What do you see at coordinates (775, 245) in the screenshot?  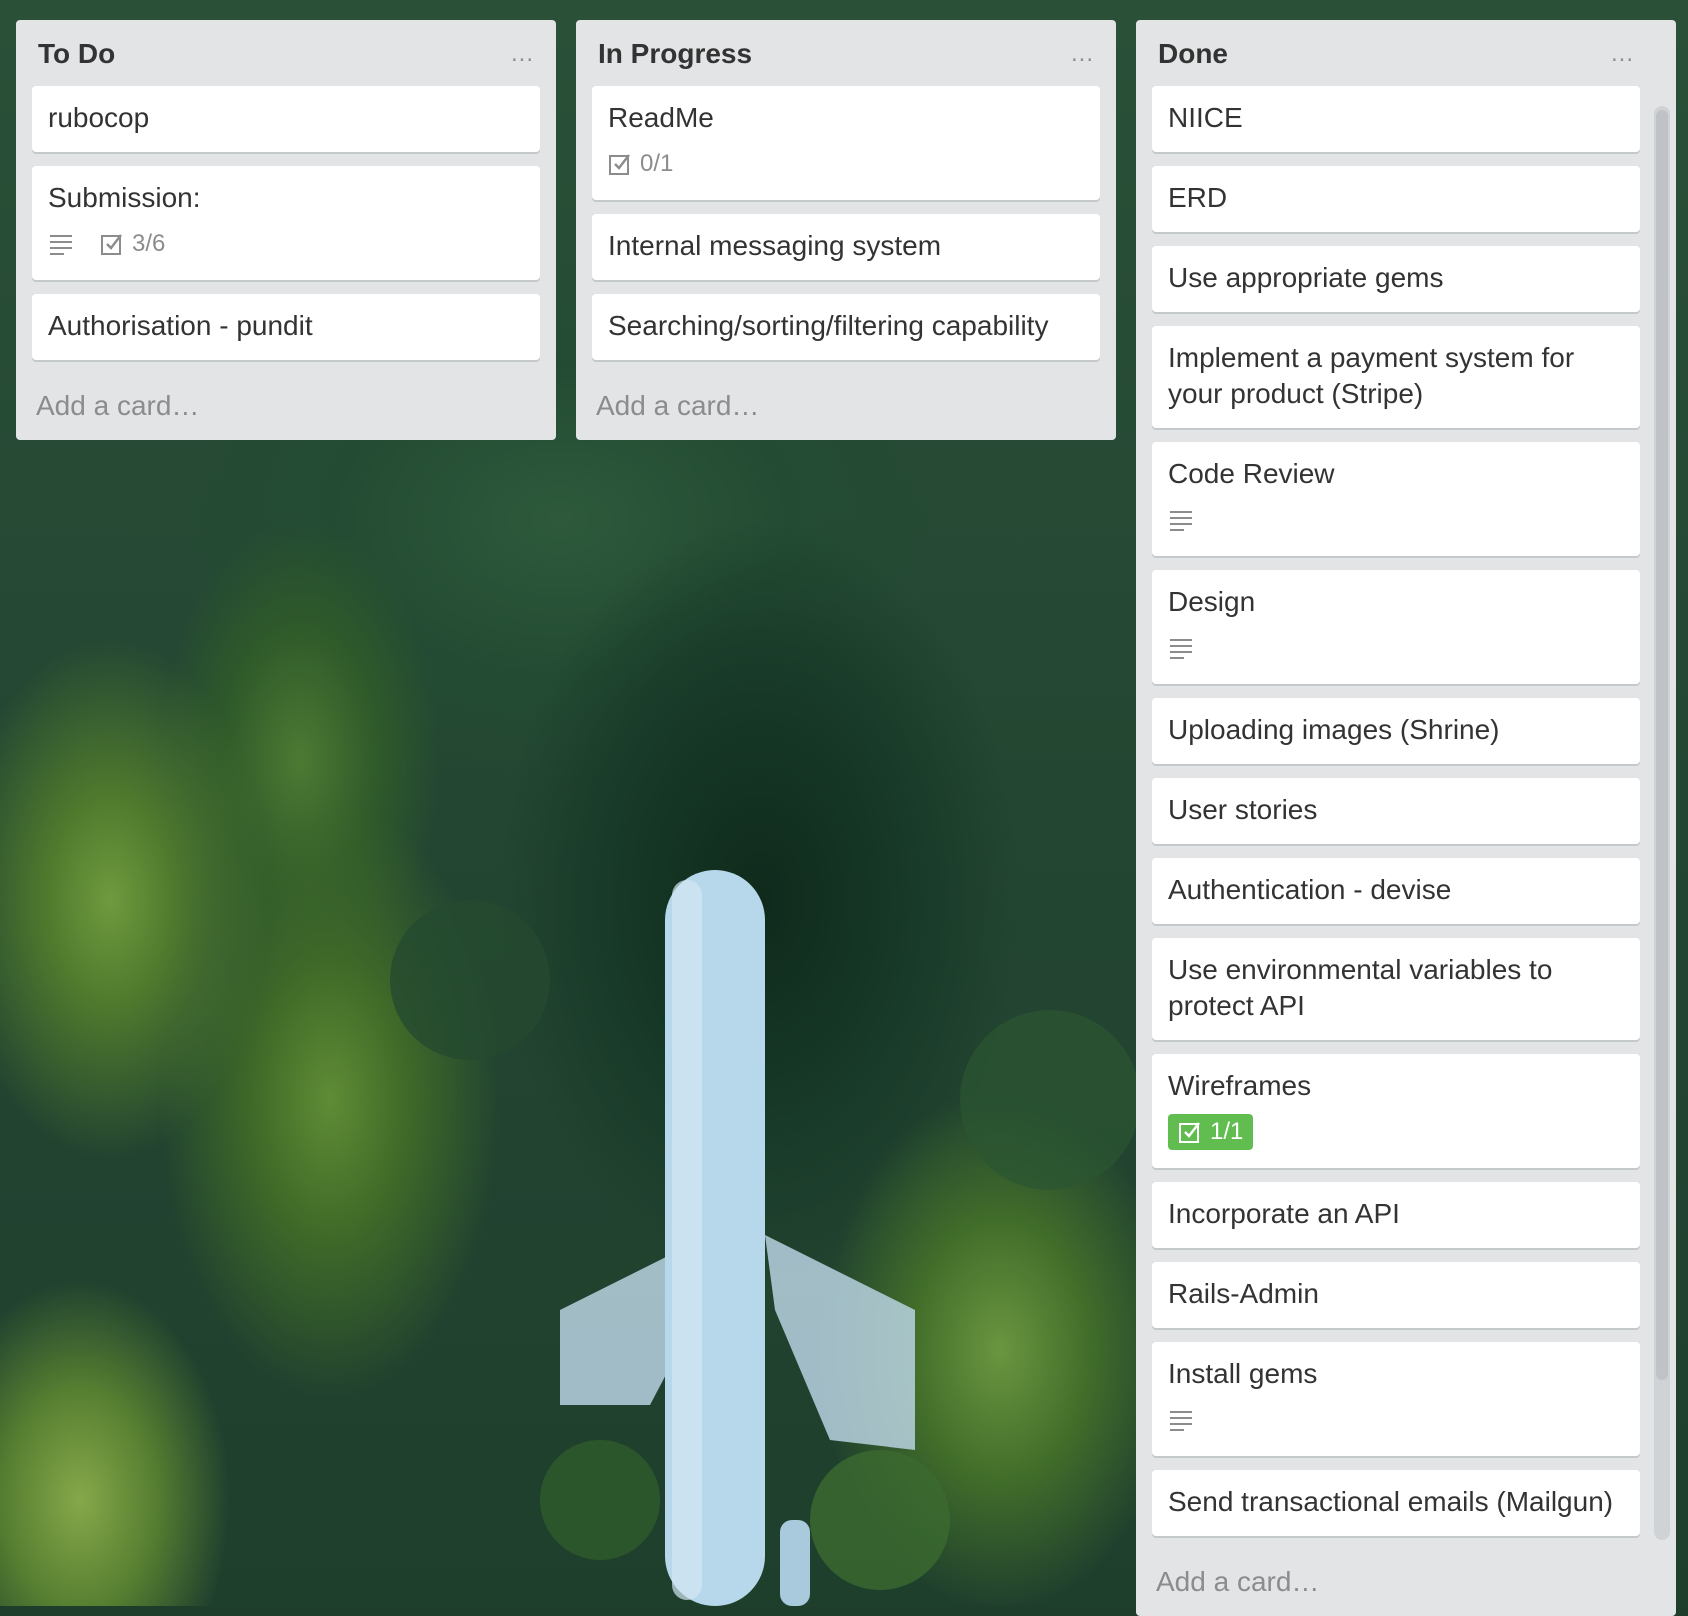 I see `card-title: Internal messaging system` at bounding box center [775, 245].